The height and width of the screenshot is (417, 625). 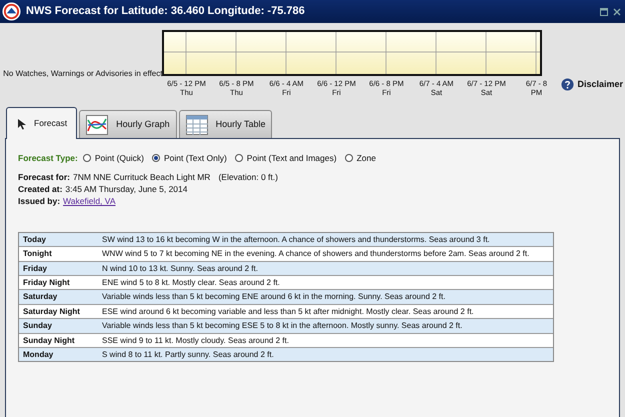 What do you see at coordinates (49, 340) in the screenshot?
I see `period-cell-text: Sunday Night` at bounding box center [49, 340].